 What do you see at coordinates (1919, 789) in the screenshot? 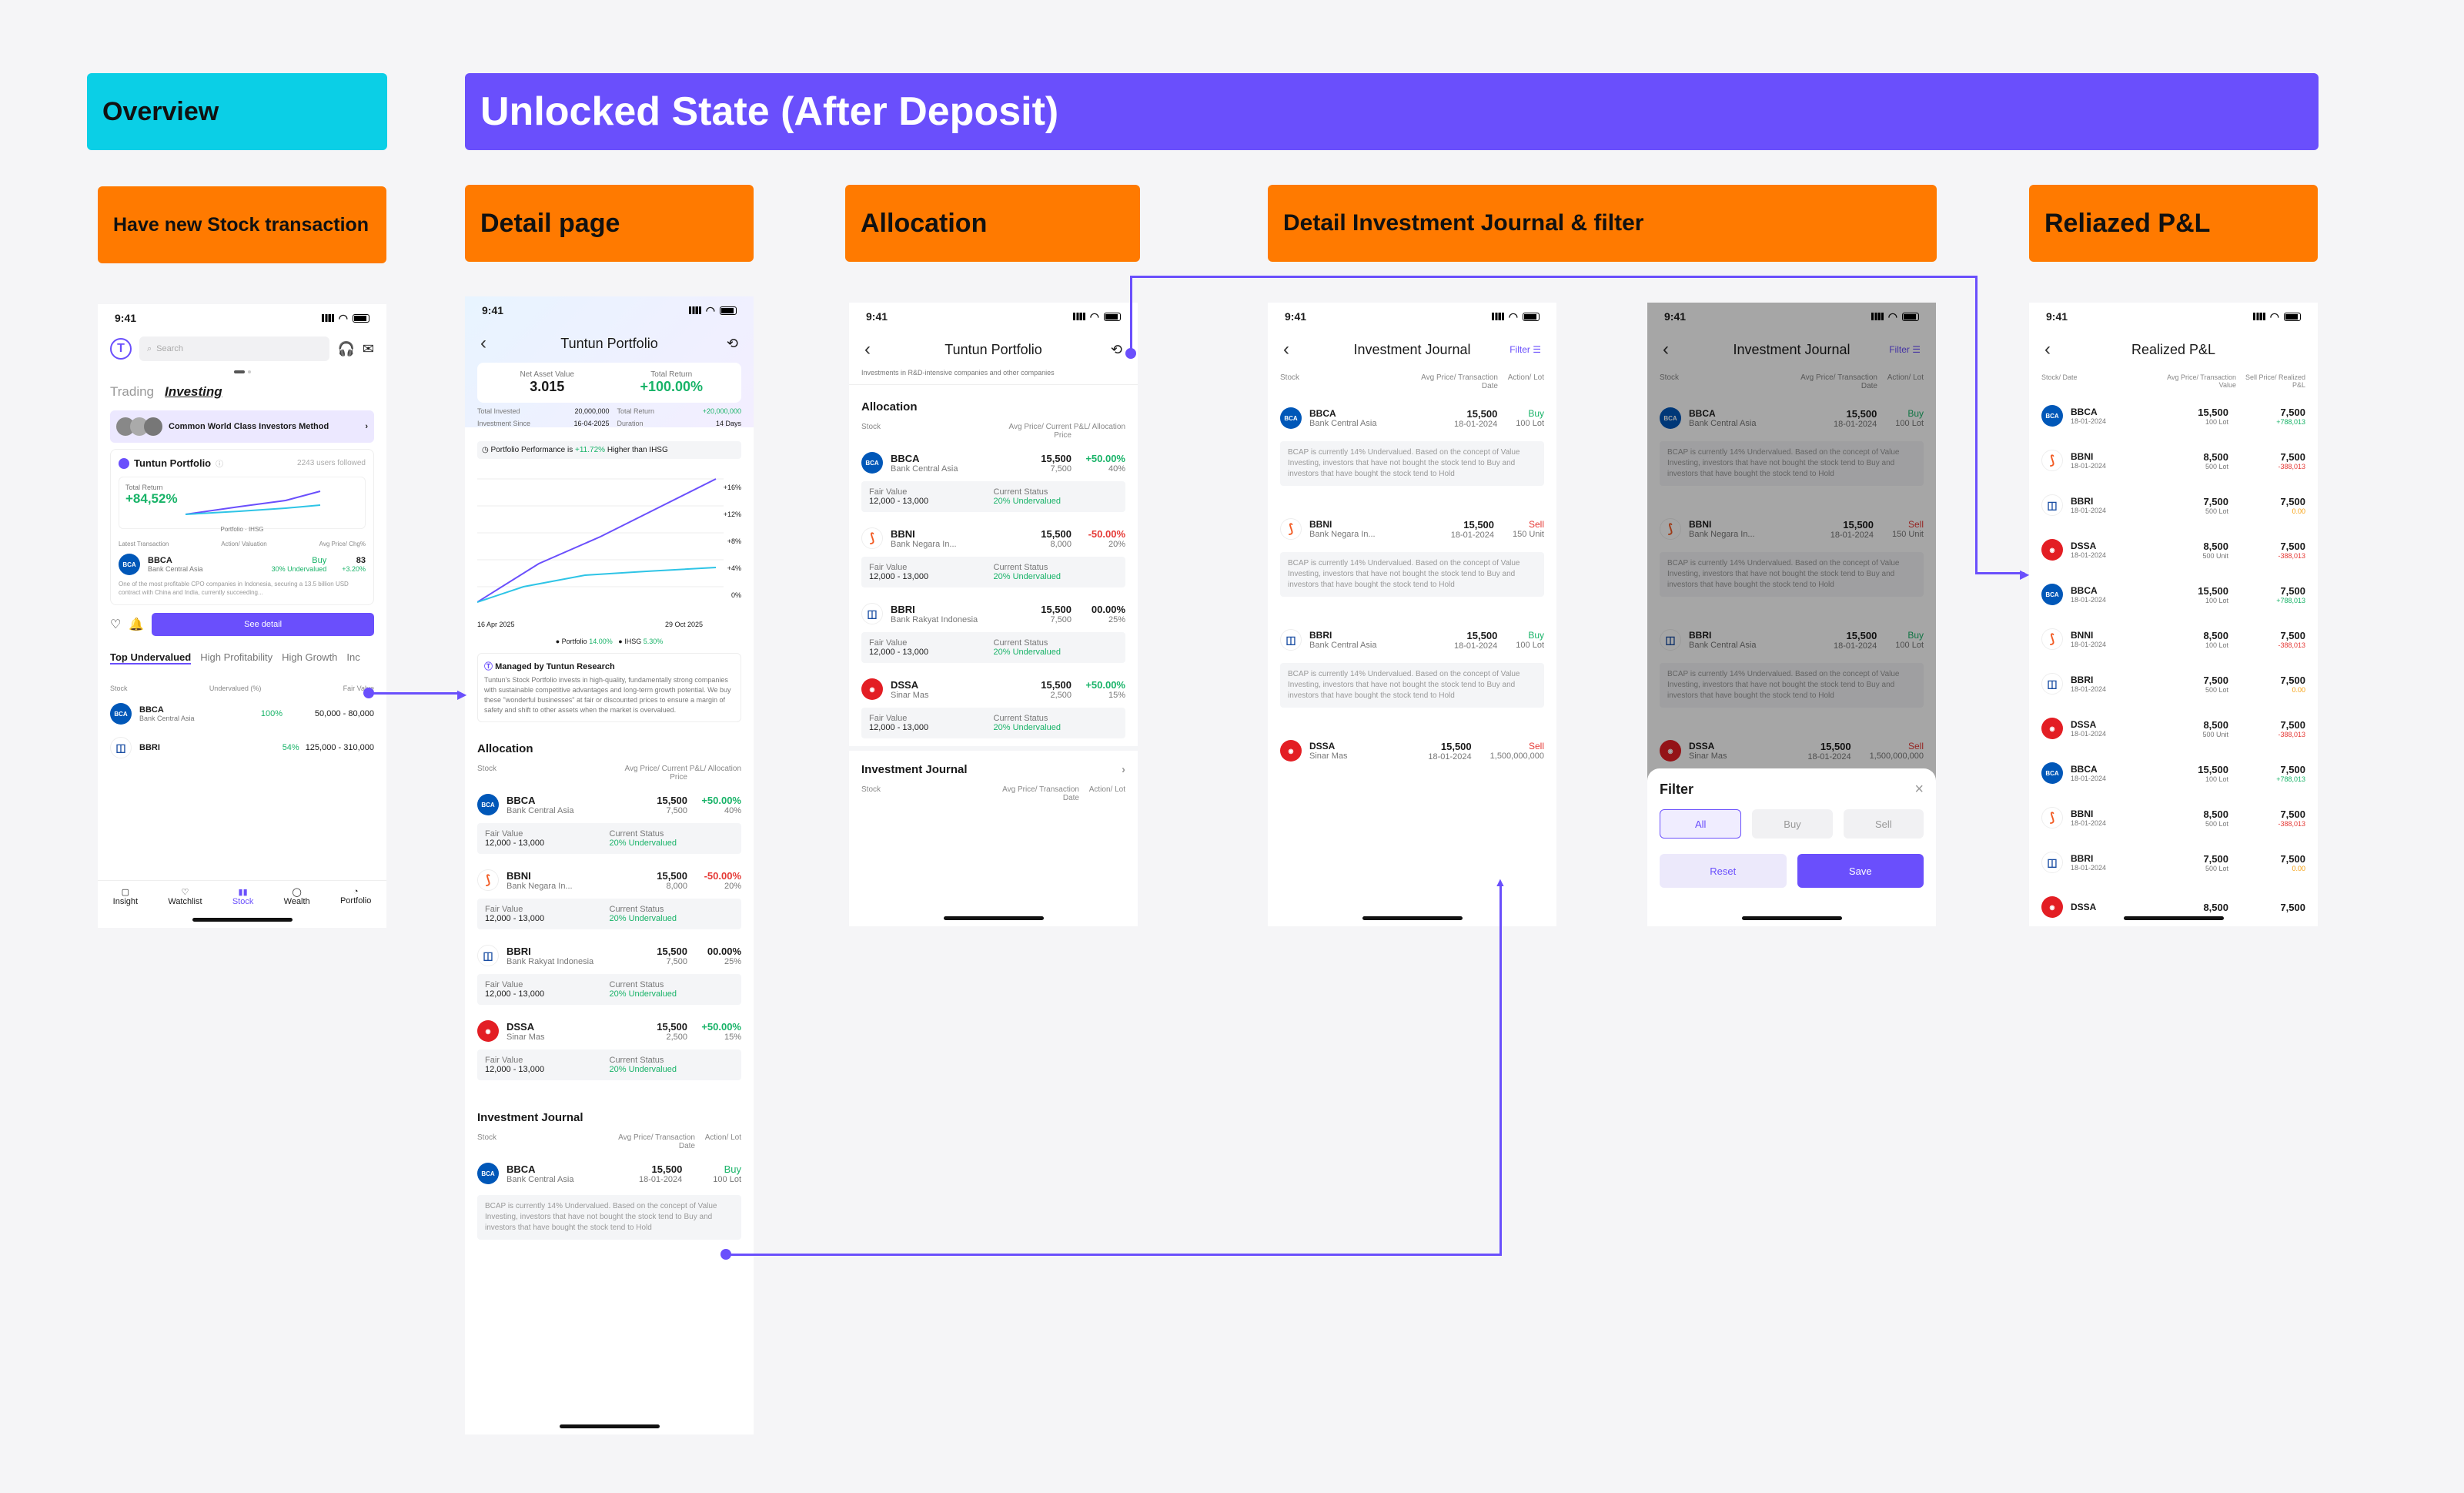
I see `close-icon: ×` at bounding box center [1919, 789].